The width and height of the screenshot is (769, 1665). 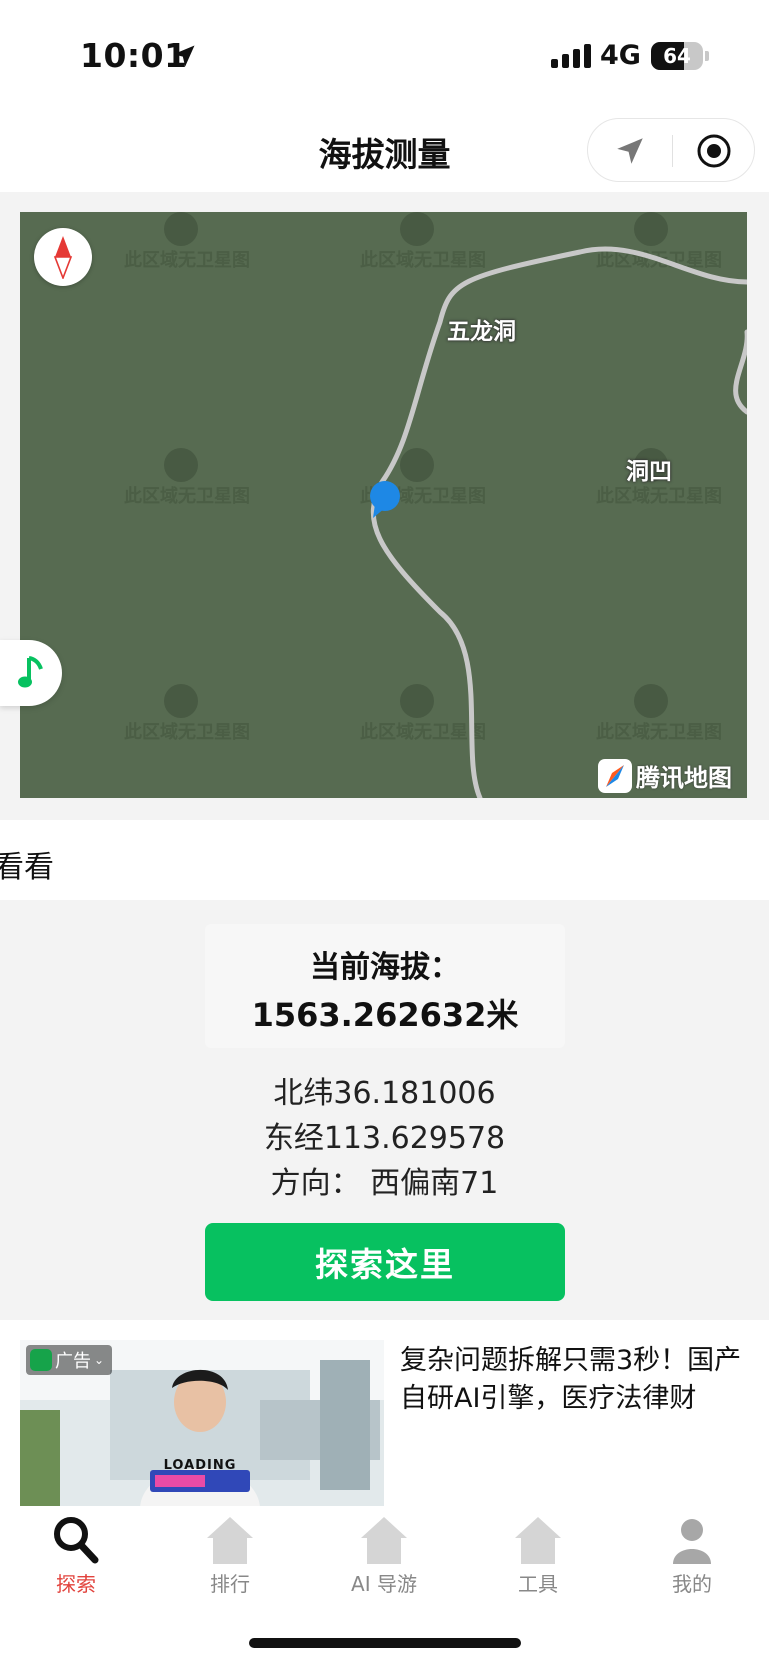 I want to click on tab-explore: 探索, so click(x=76, y=1559).